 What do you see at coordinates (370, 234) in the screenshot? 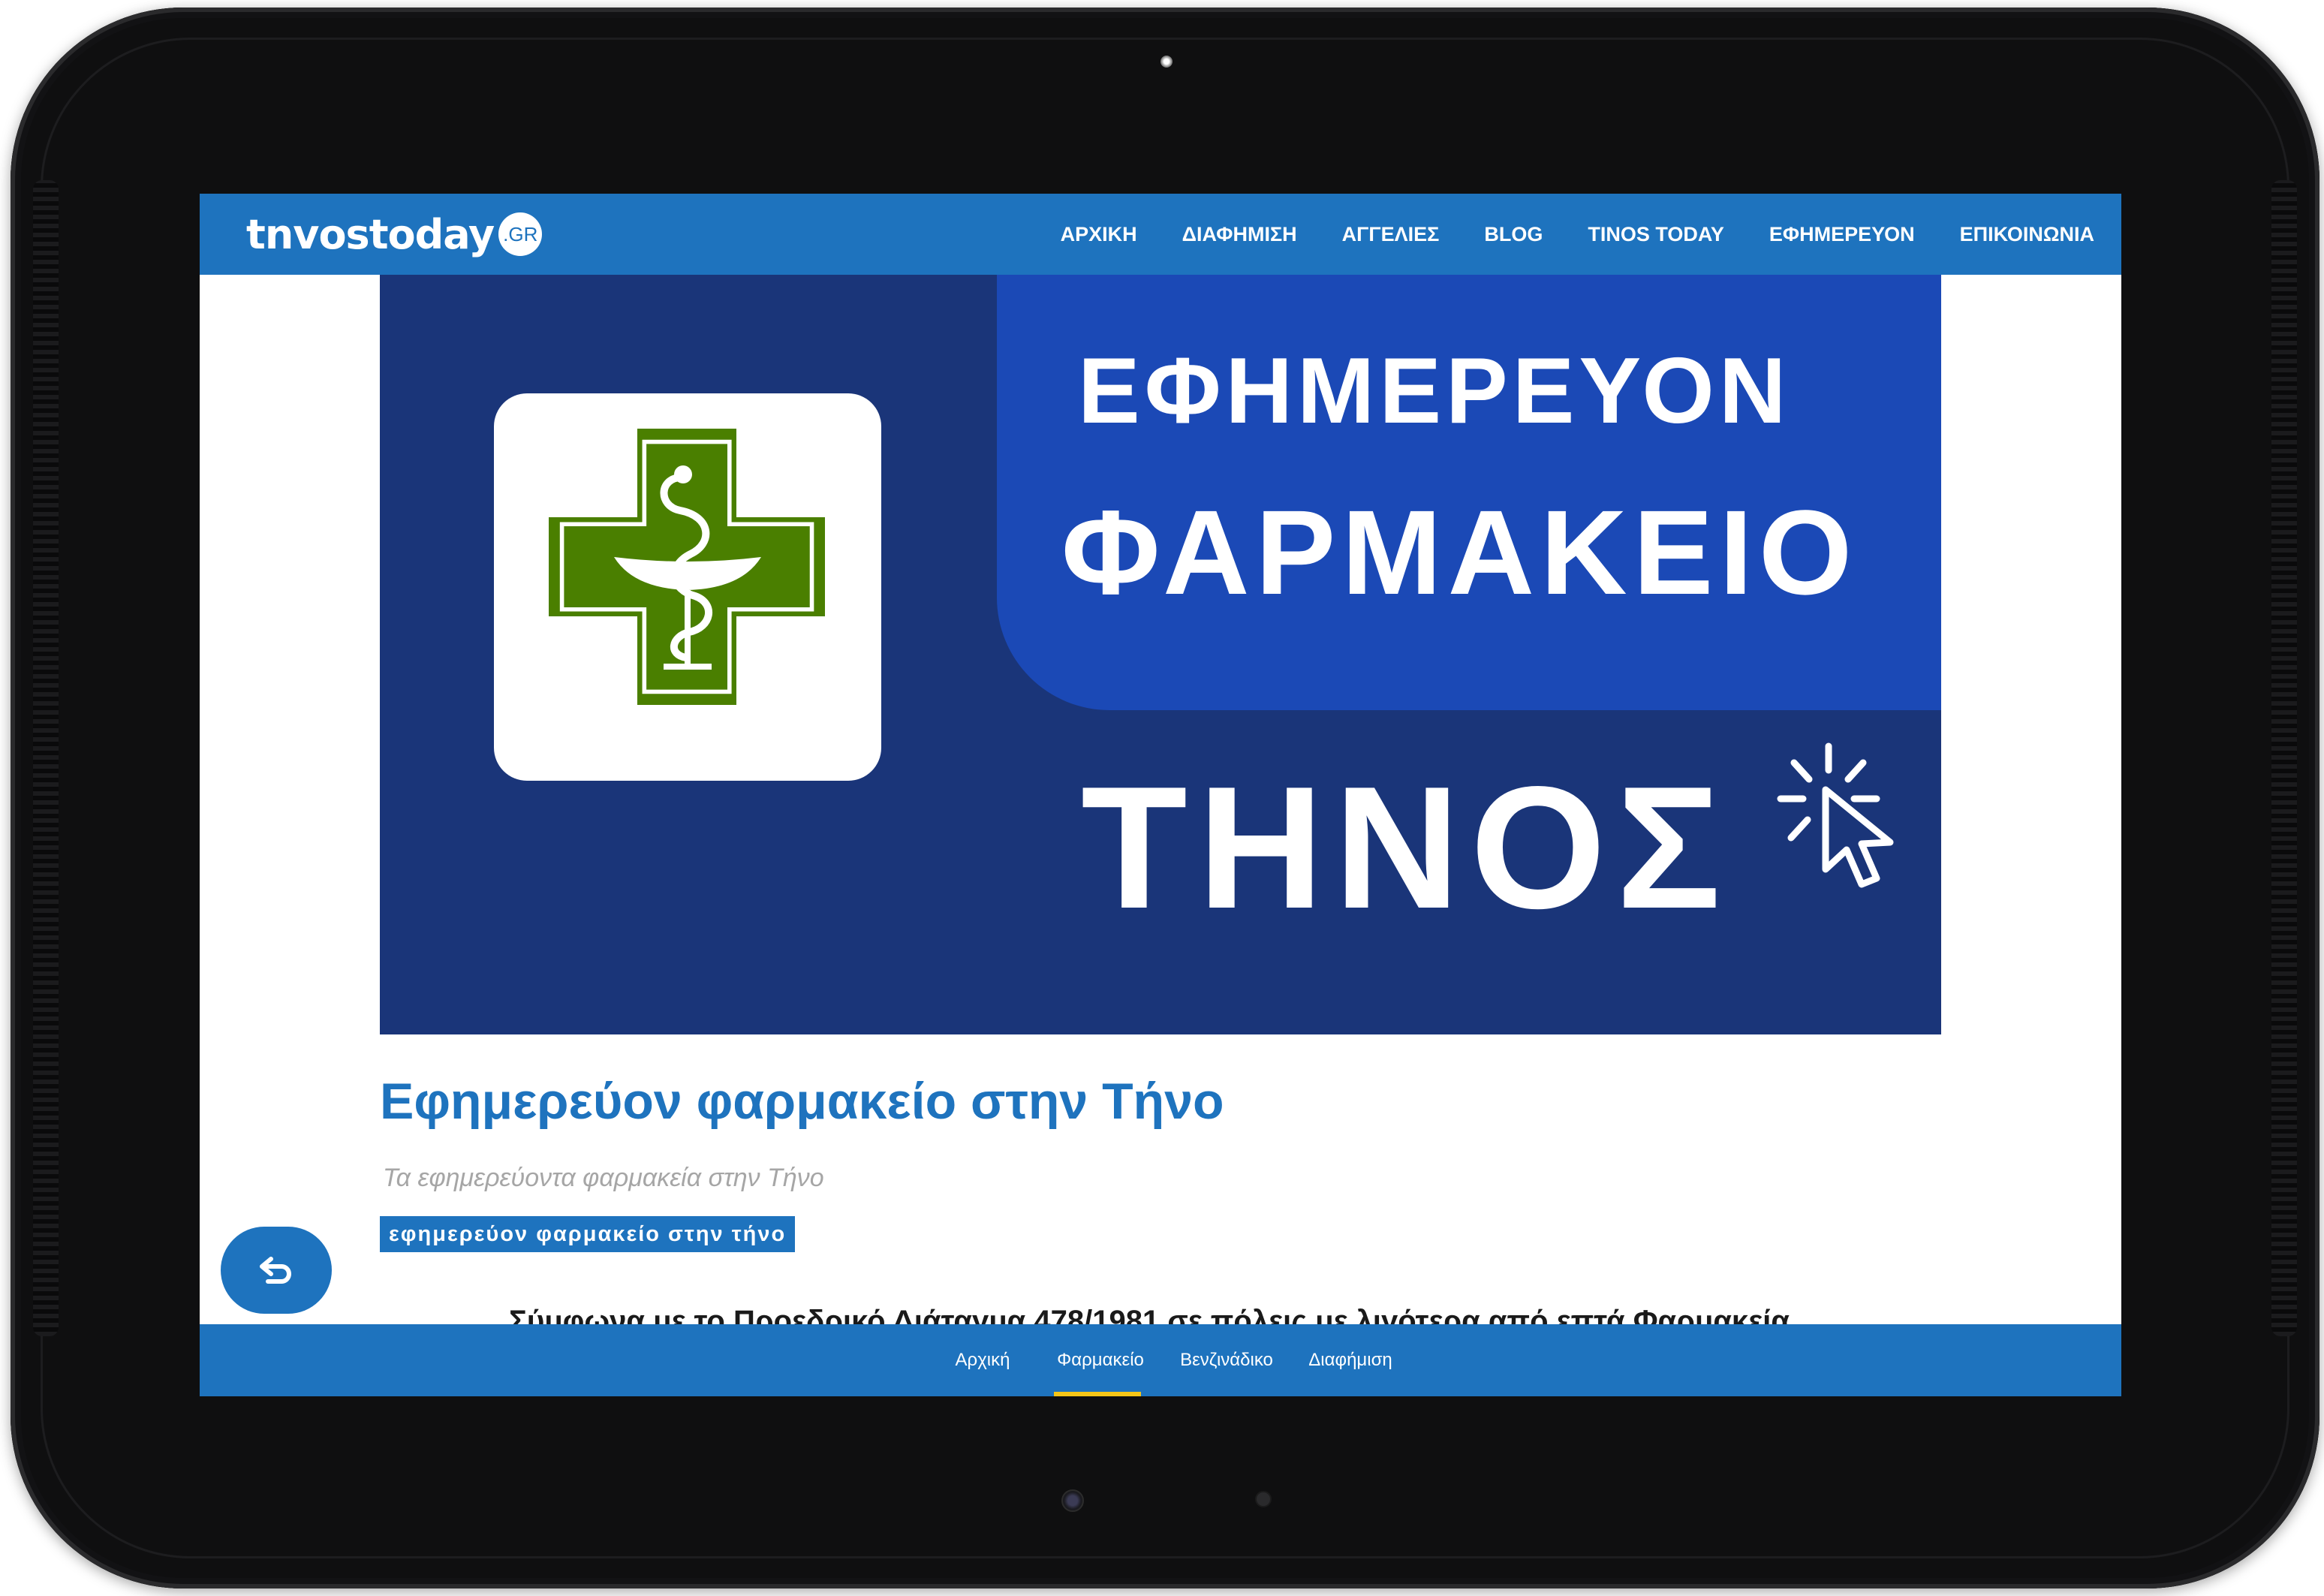
I see `logo-text: tnvostoday` at bounding box center [370, 234].